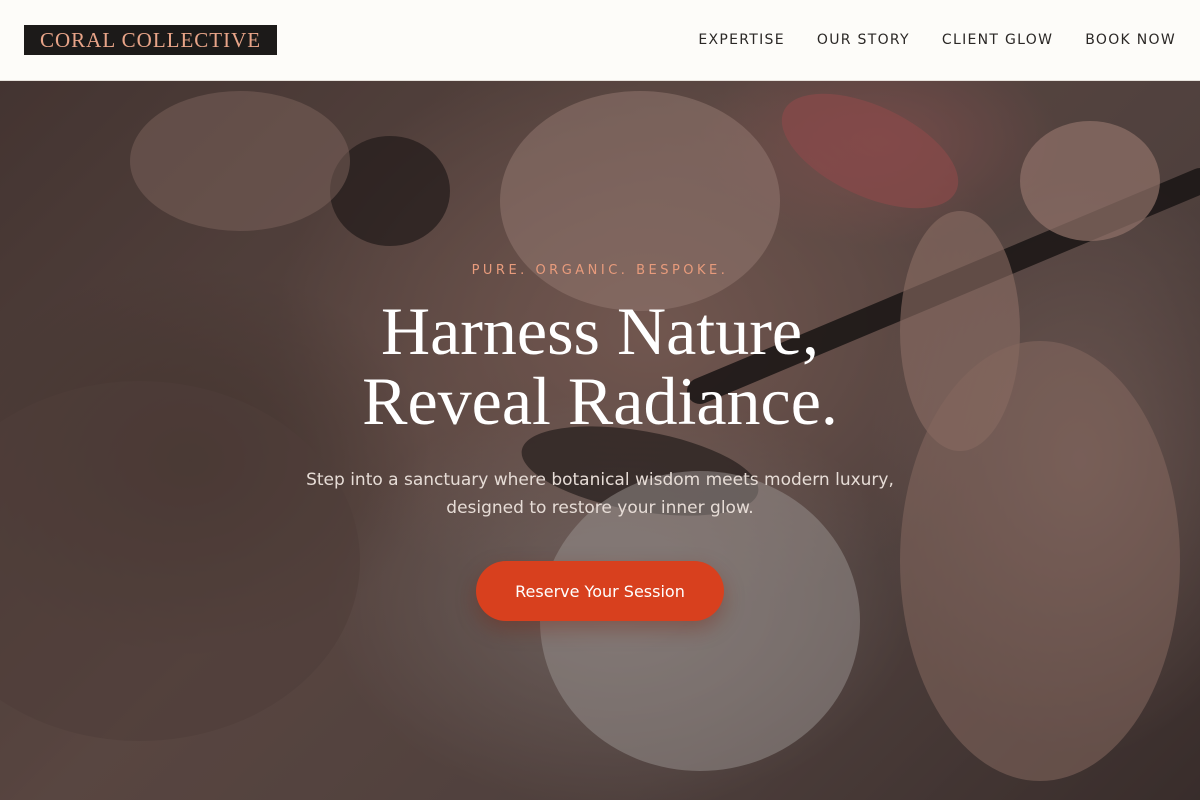  What do you see at coordinates (600, 270) in the screenshot?
I see `hero-eyebrow: PURE. ORGANIC. BESPOKE.` at bounding box center [600, 270].